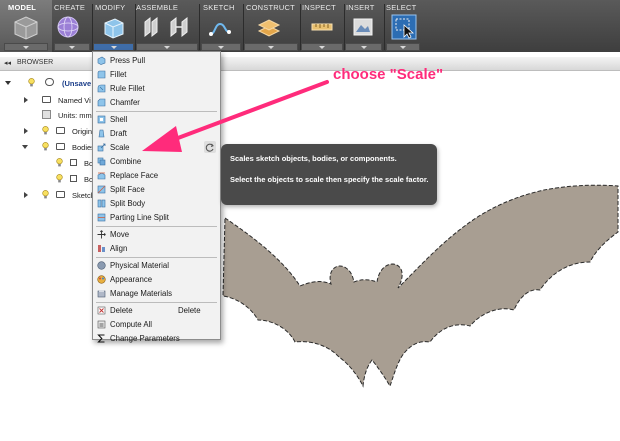  I want to click on annotation-arrow, so click(235, 116).